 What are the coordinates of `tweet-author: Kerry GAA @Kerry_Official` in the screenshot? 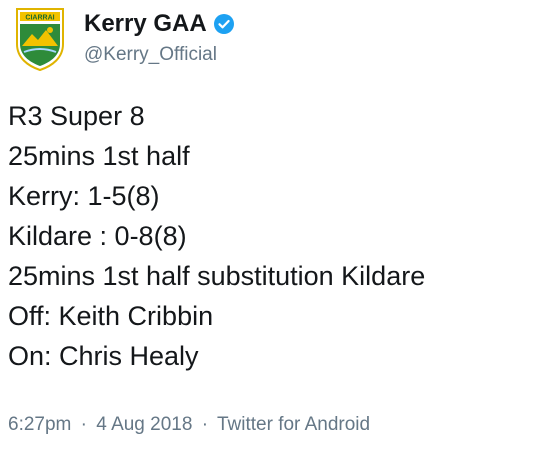 It's located at (159, 37).